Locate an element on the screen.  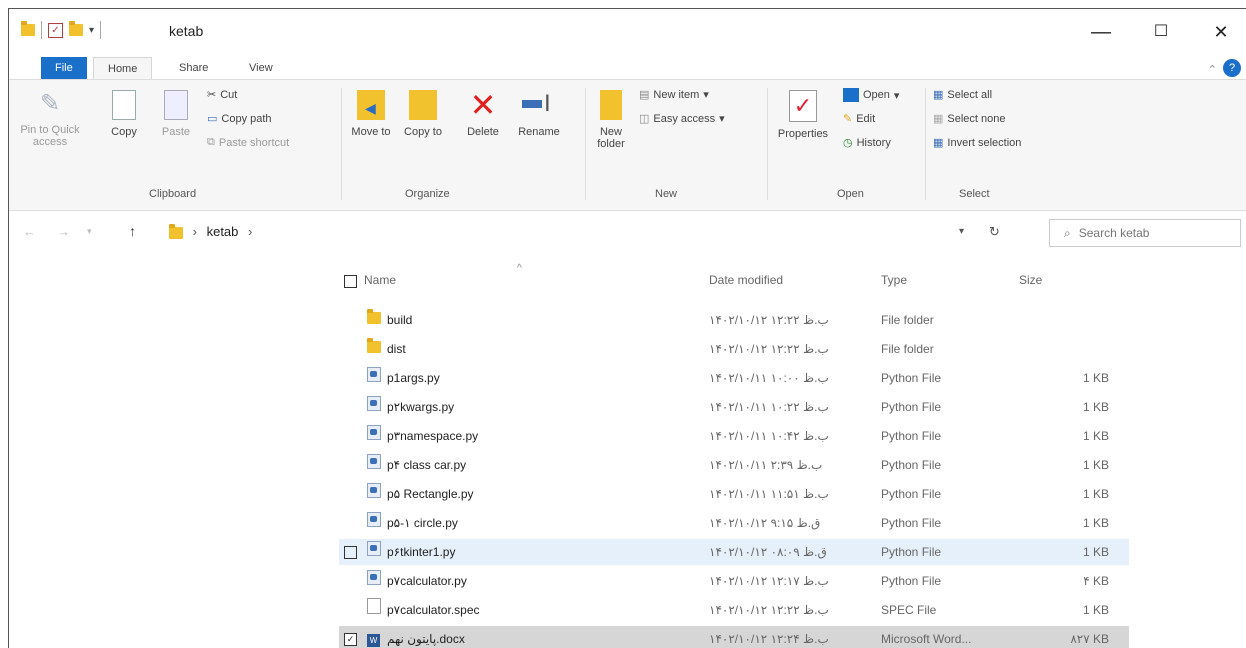
copy-to-label: Copy to is located at coordinates (423, 132).